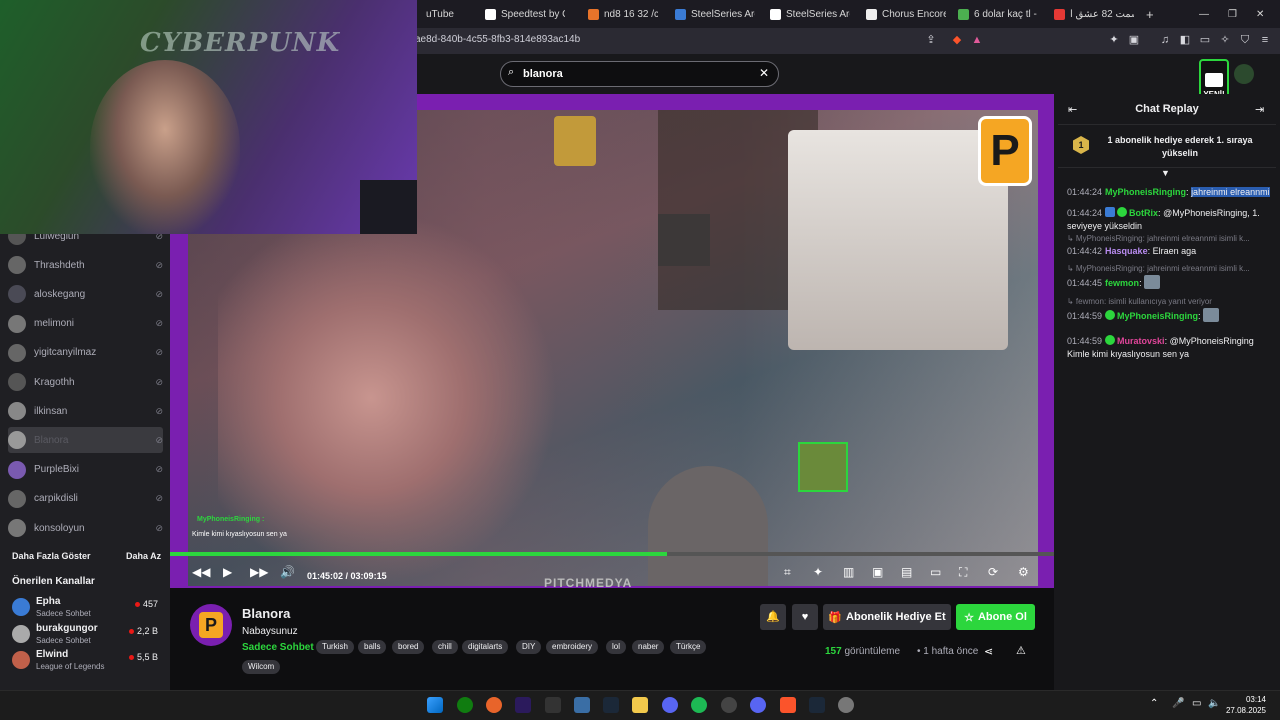 The width and height of the screenshot is (1280, 720). I want to click on sidebar-channel: aloskegang ⊘, so click(85, 294).